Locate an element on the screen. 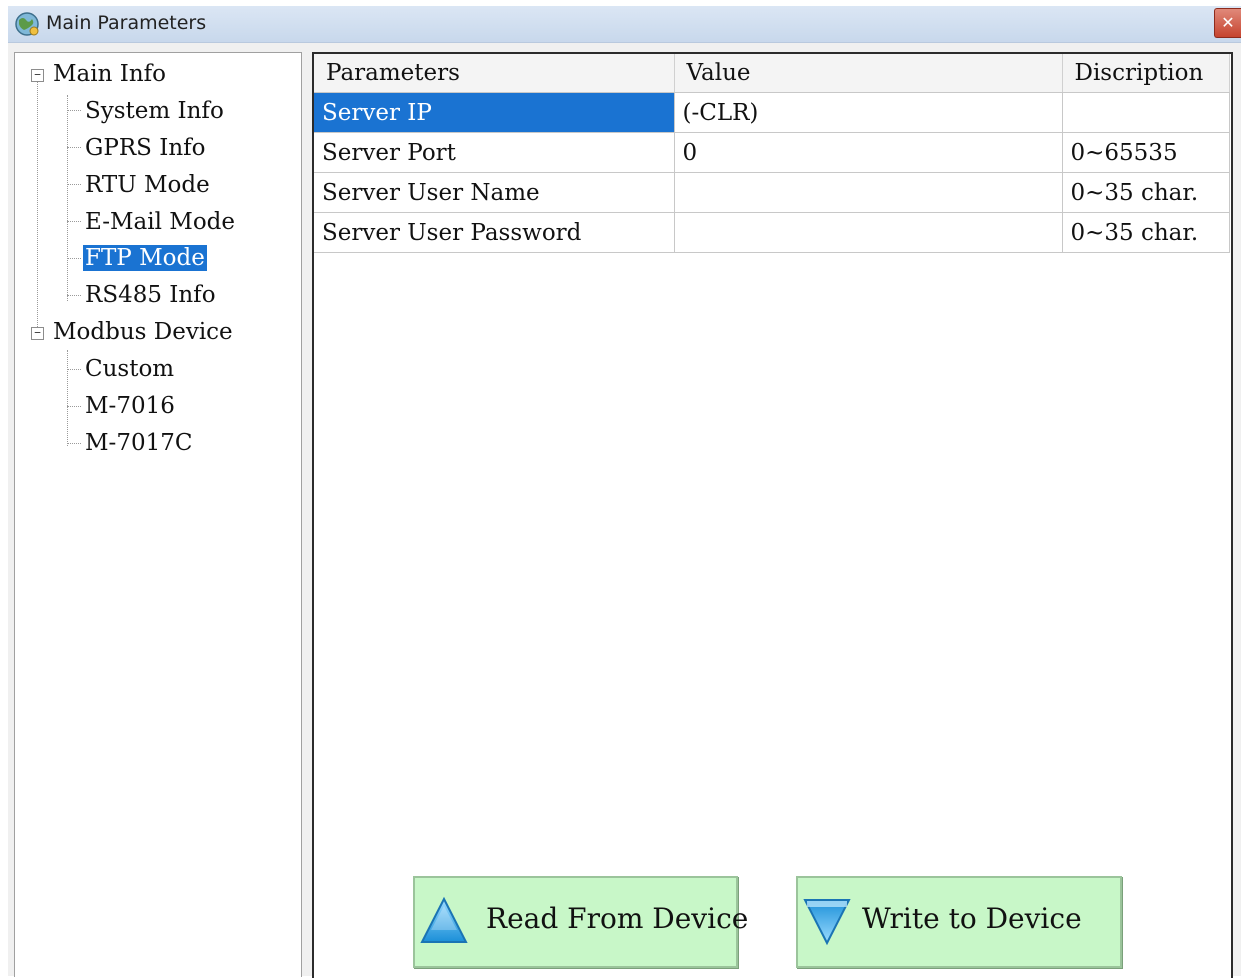 This screenshot has height=978, width=1241. tree-item-system-info: System Info is located at coordinates (154, 111).